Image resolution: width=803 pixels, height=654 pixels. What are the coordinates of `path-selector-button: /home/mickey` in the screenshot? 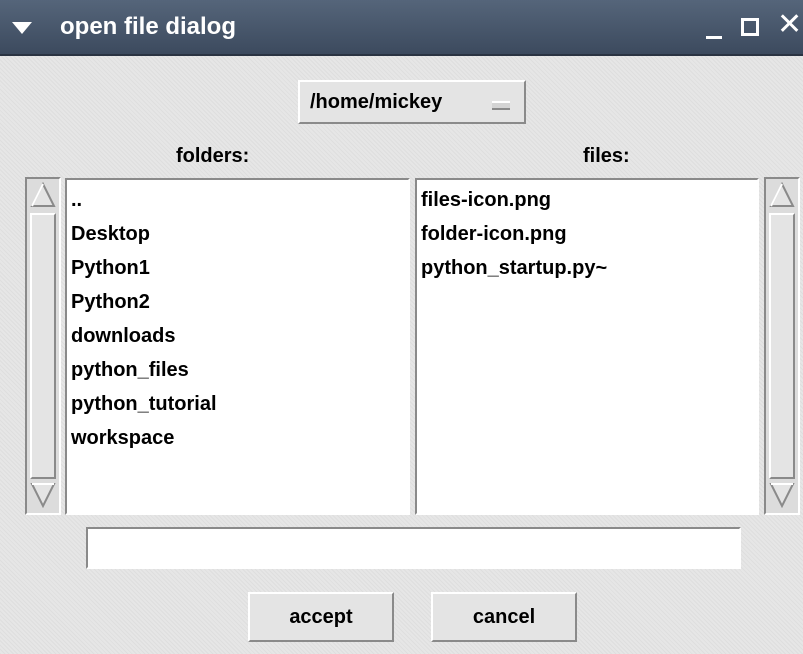 It's located at (412, 102).